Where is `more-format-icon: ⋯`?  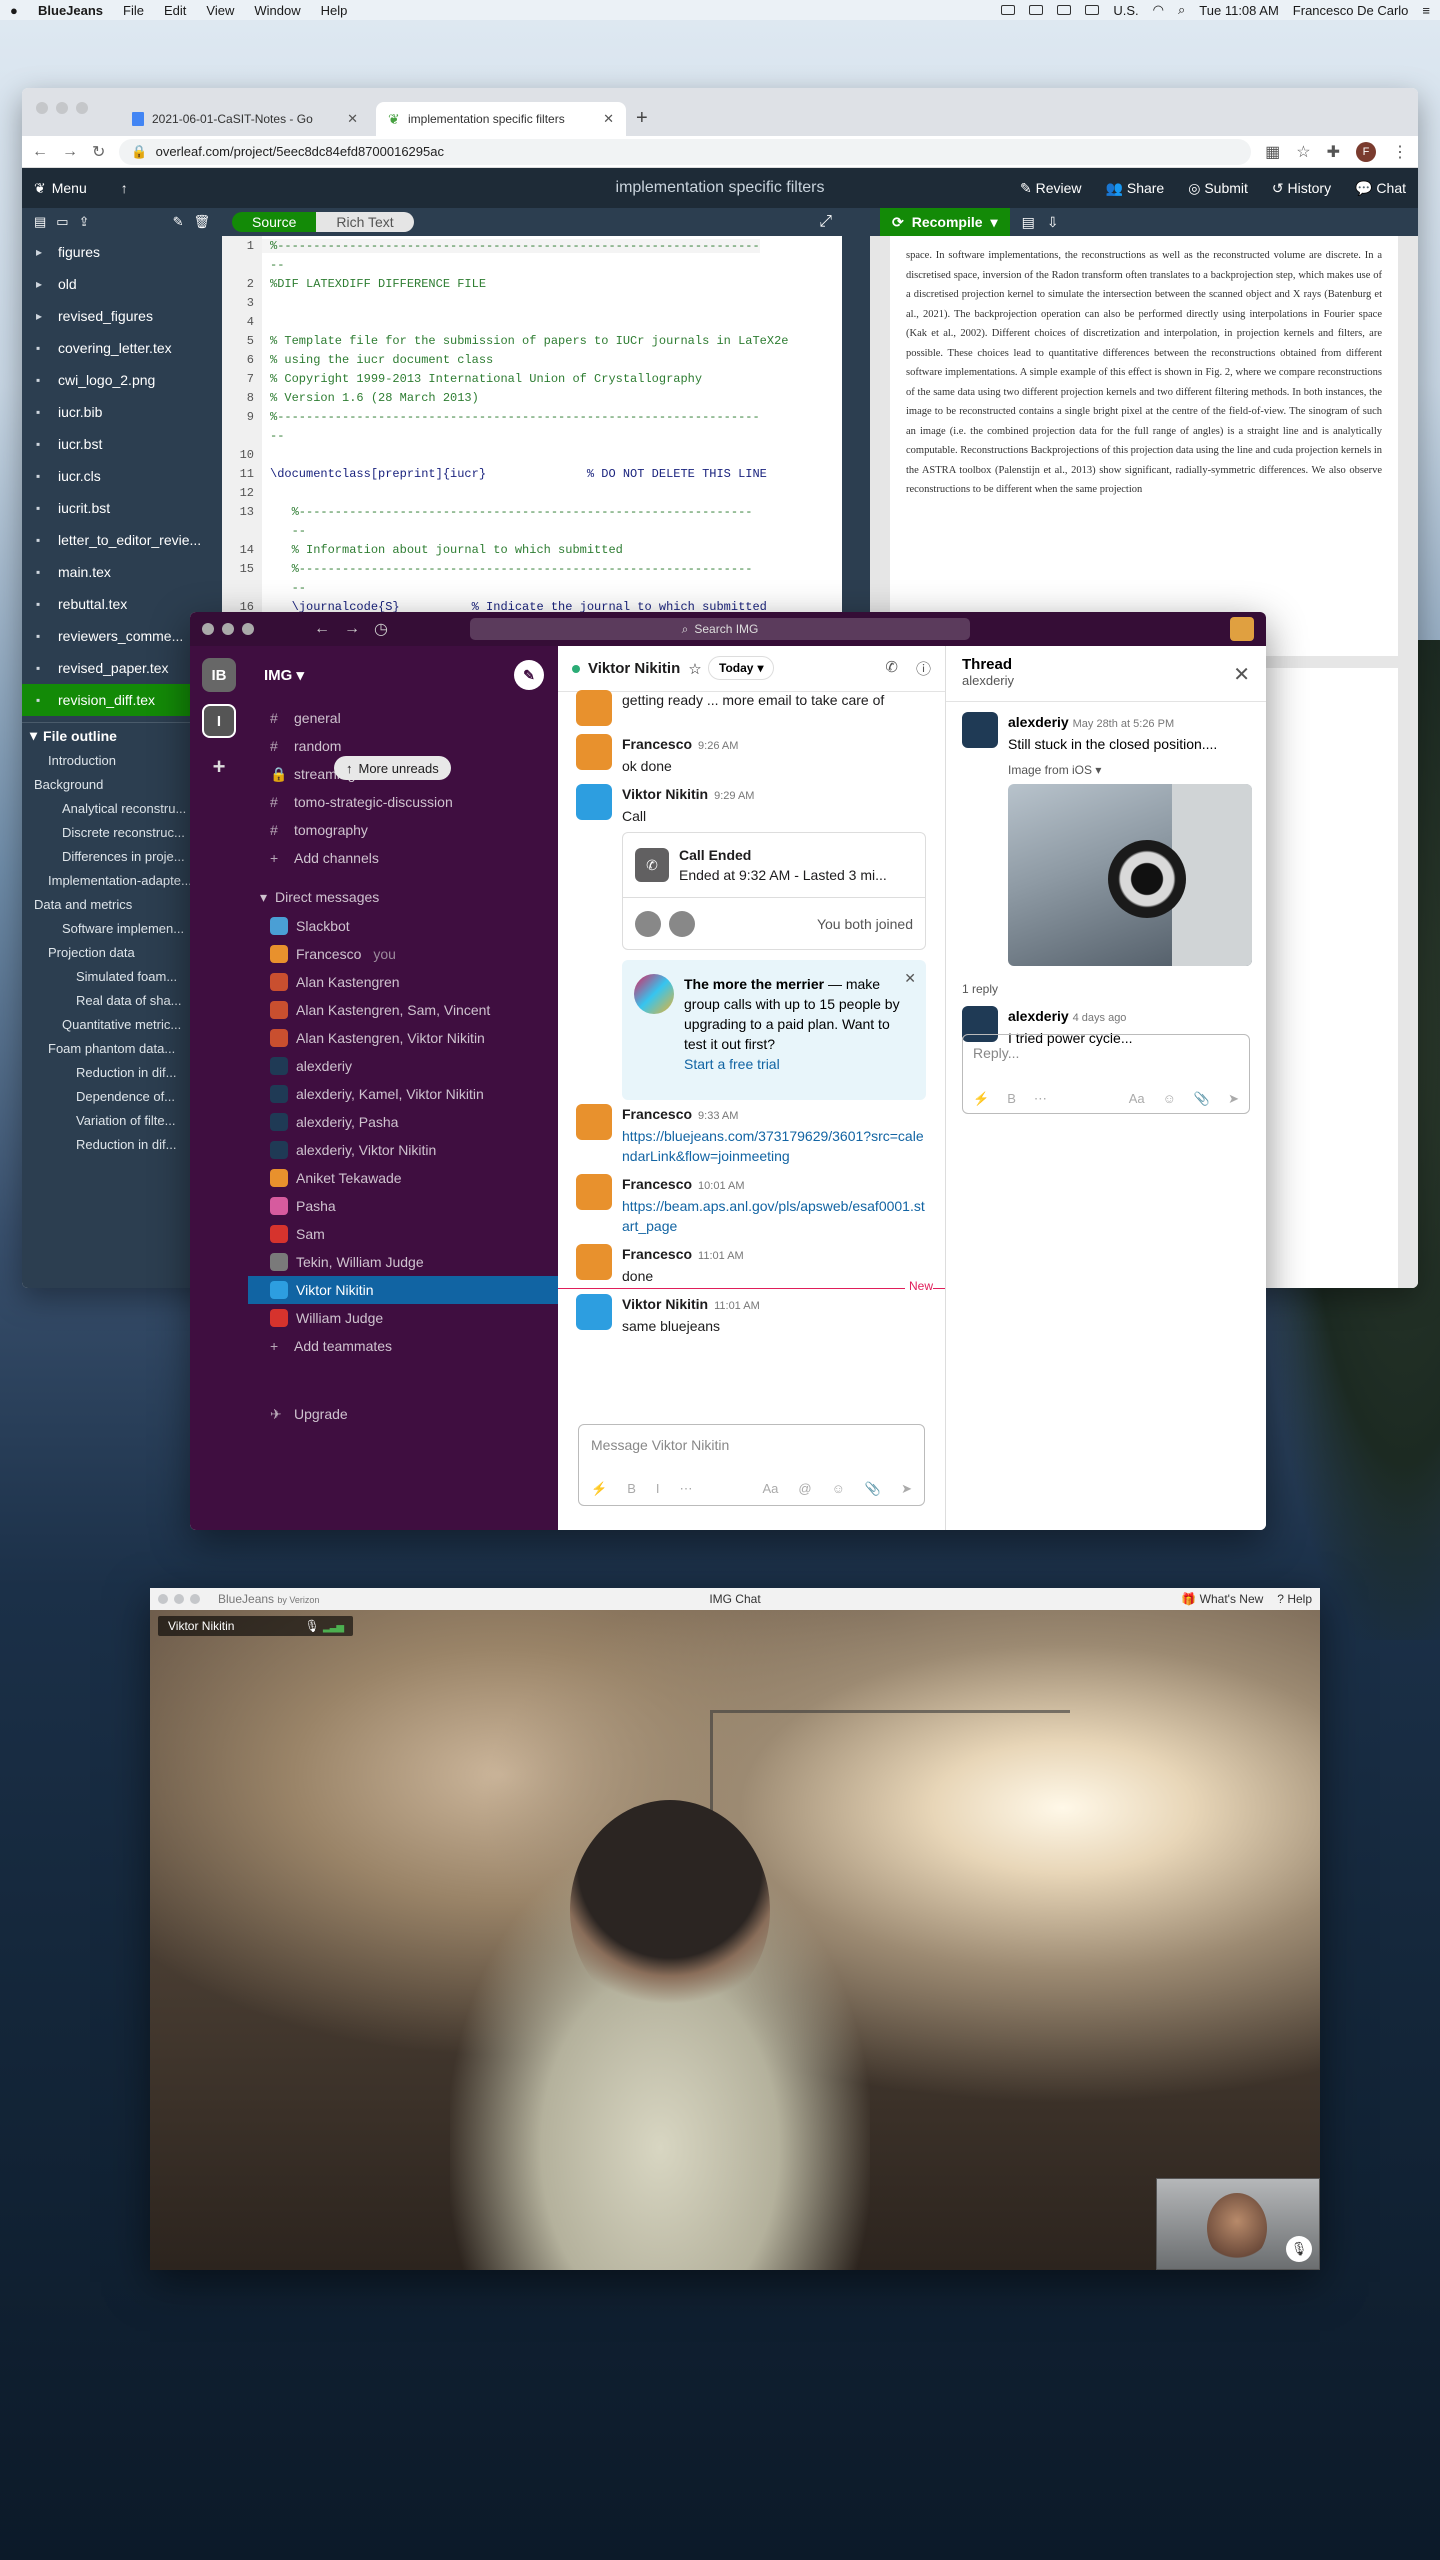
more-format-icon: ⋯ is located at coordinates (1040, 1099).